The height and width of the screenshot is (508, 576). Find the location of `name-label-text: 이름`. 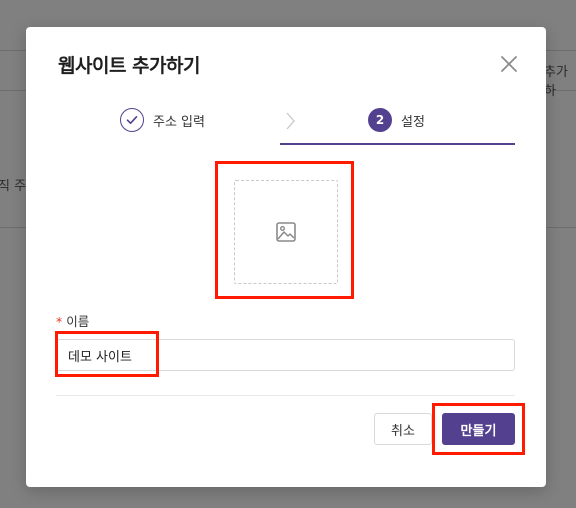

name-label-text: 이름 is located at coordinates (78, 321).